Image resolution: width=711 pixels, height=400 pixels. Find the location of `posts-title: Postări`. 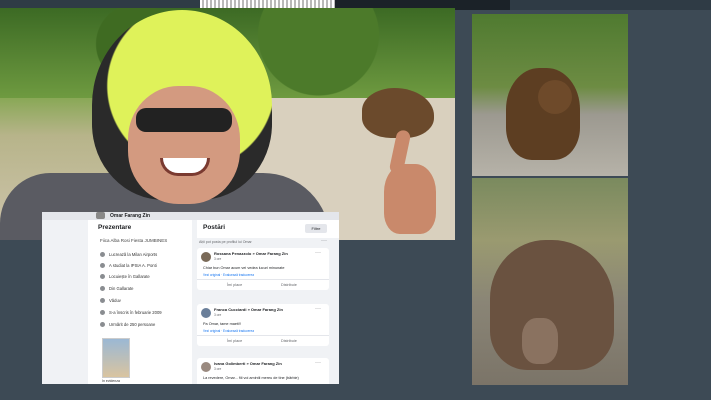

posts-title: Postări is located at coordinates (214, 227).